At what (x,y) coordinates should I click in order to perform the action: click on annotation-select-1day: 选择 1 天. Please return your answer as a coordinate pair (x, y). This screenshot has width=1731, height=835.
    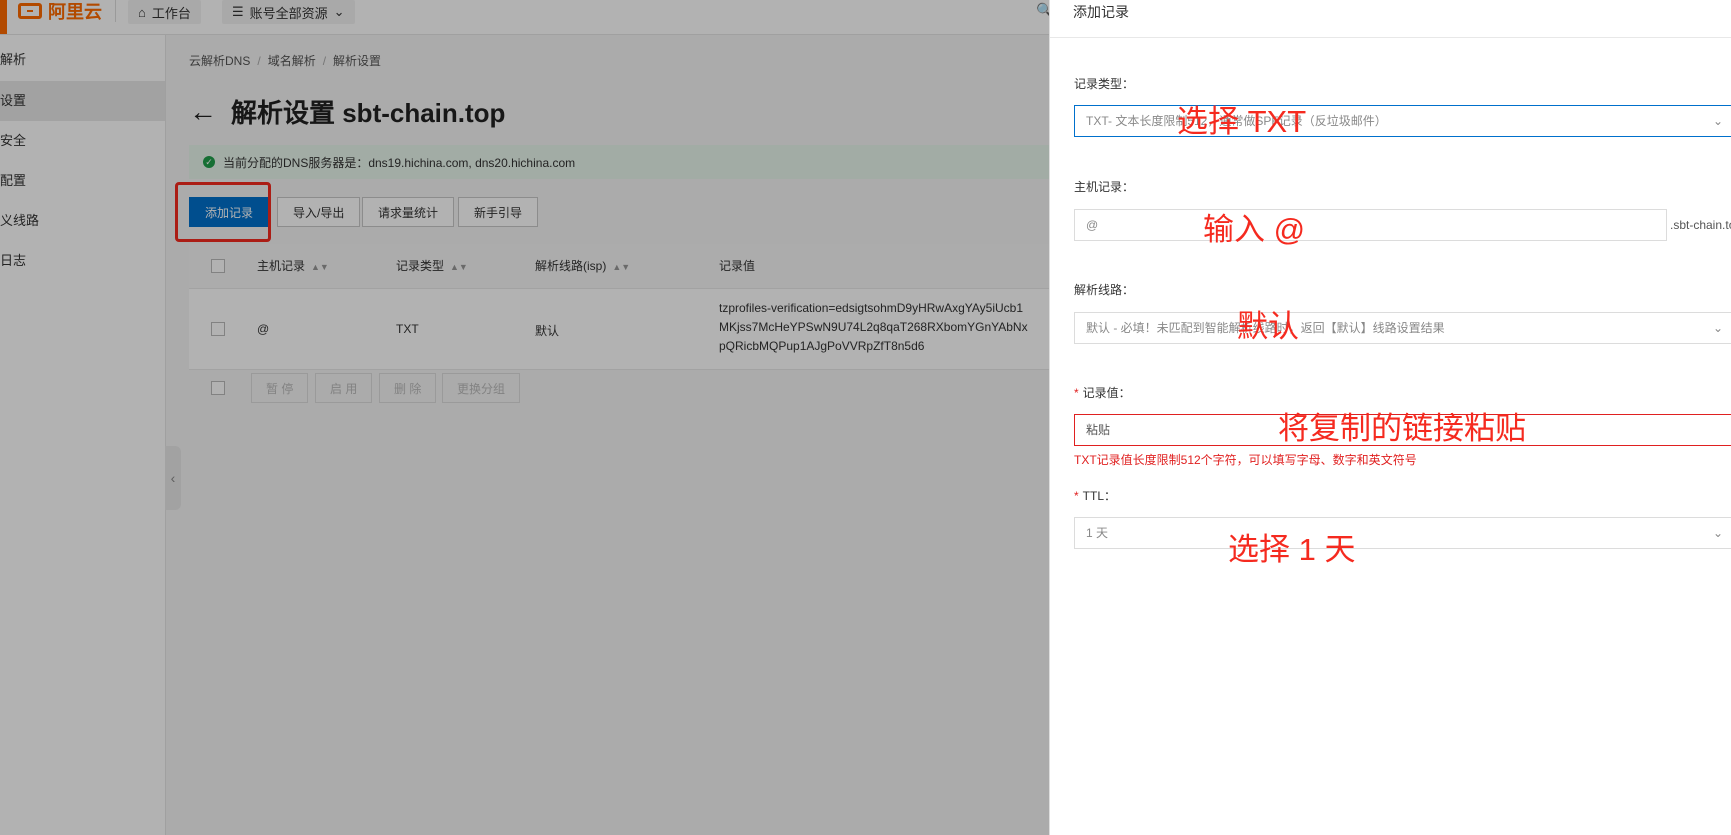
    Looking at the image, I should click on (1292, 549).